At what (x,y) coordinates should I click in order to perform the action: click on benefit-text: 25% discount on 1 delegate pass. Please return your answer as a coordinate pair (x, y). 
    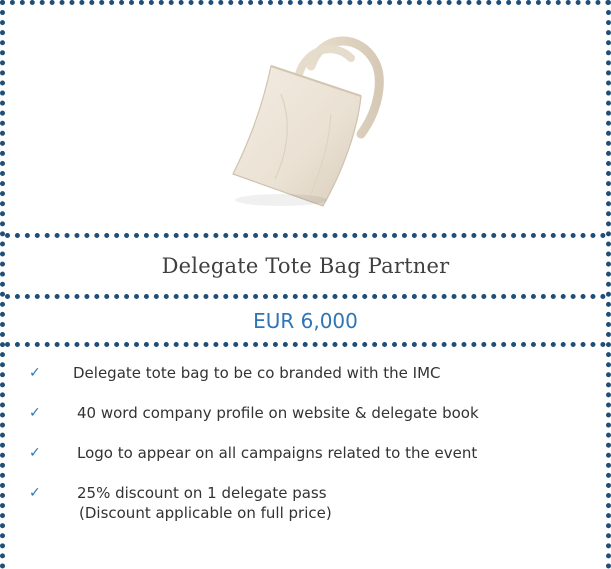
    Looking at the image, I should click on (202, 493).